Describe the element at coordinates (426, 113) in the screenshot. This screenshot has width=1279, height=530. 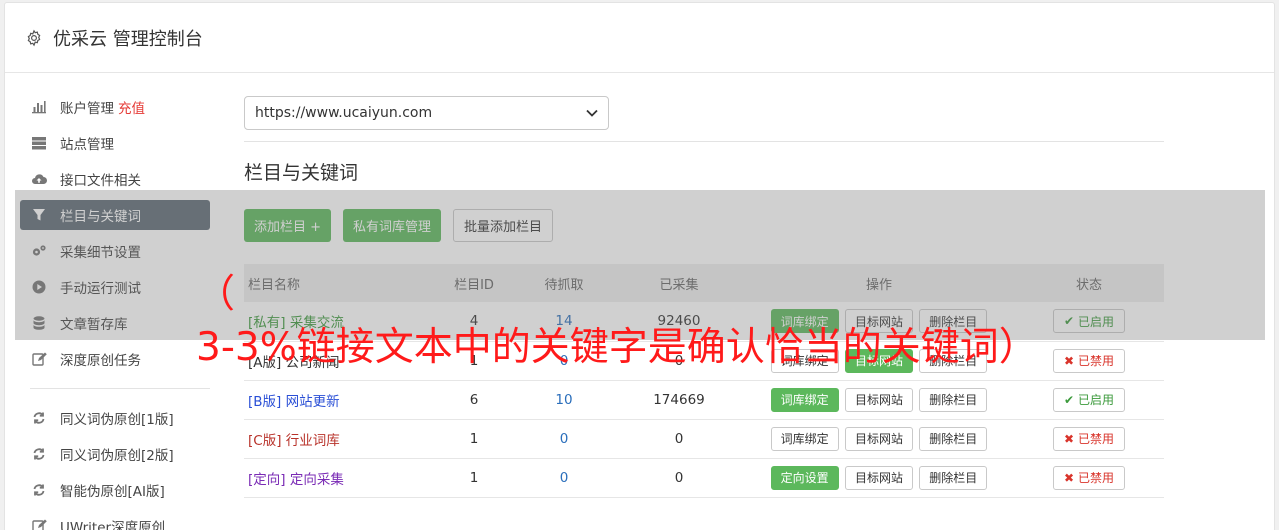
I see `site-select: https://www.ucaiyun.com` at that location.